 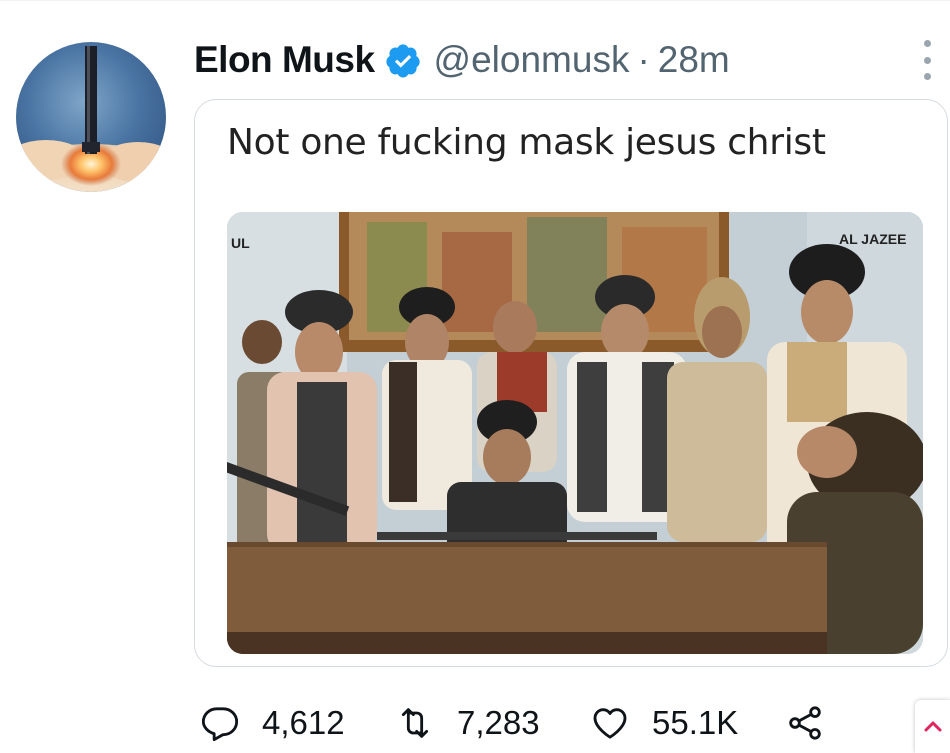 I want to click on verified-badge-icon, so click(x=402, y=61).